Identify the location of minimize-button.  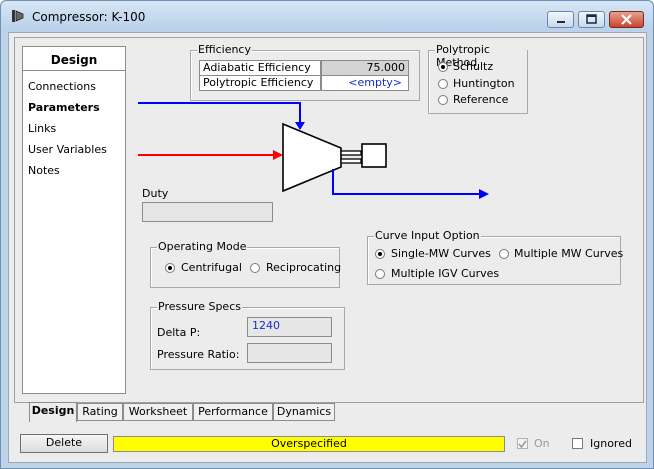
(560, 19).